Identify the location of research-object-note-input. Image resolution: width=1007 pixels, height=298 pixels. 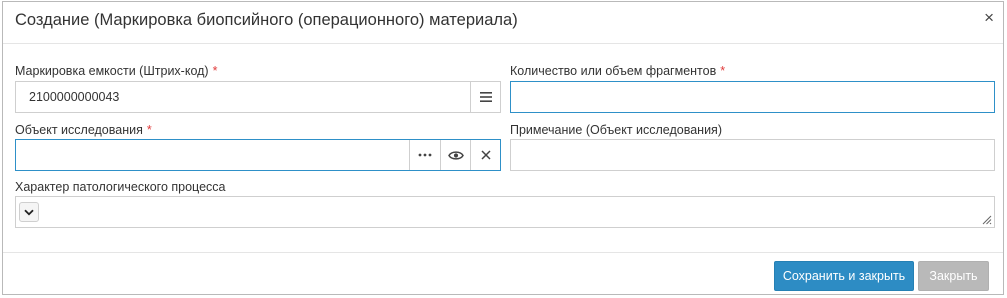
(752, 155).